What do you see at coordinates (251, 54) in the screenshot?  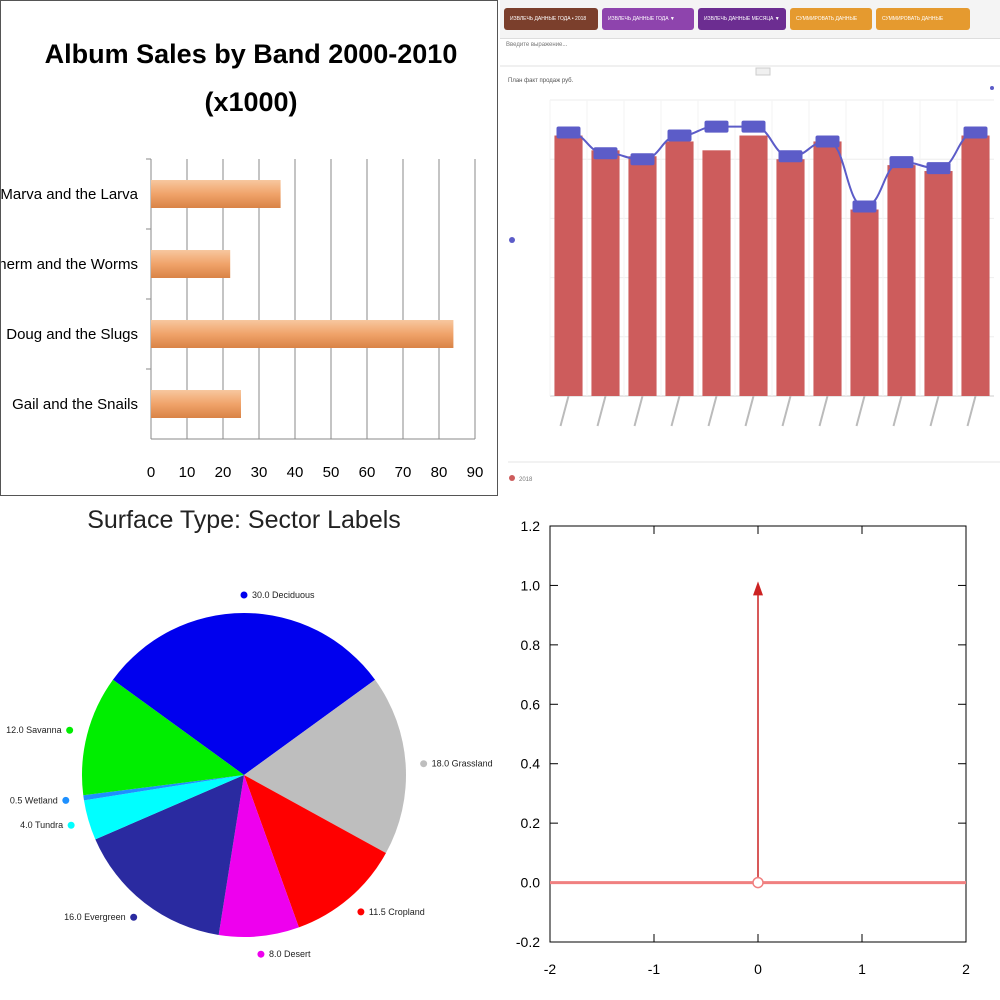 I see `album-sales-title: Album Sales by Band 2000-2010` at bounding box center [251, 54].